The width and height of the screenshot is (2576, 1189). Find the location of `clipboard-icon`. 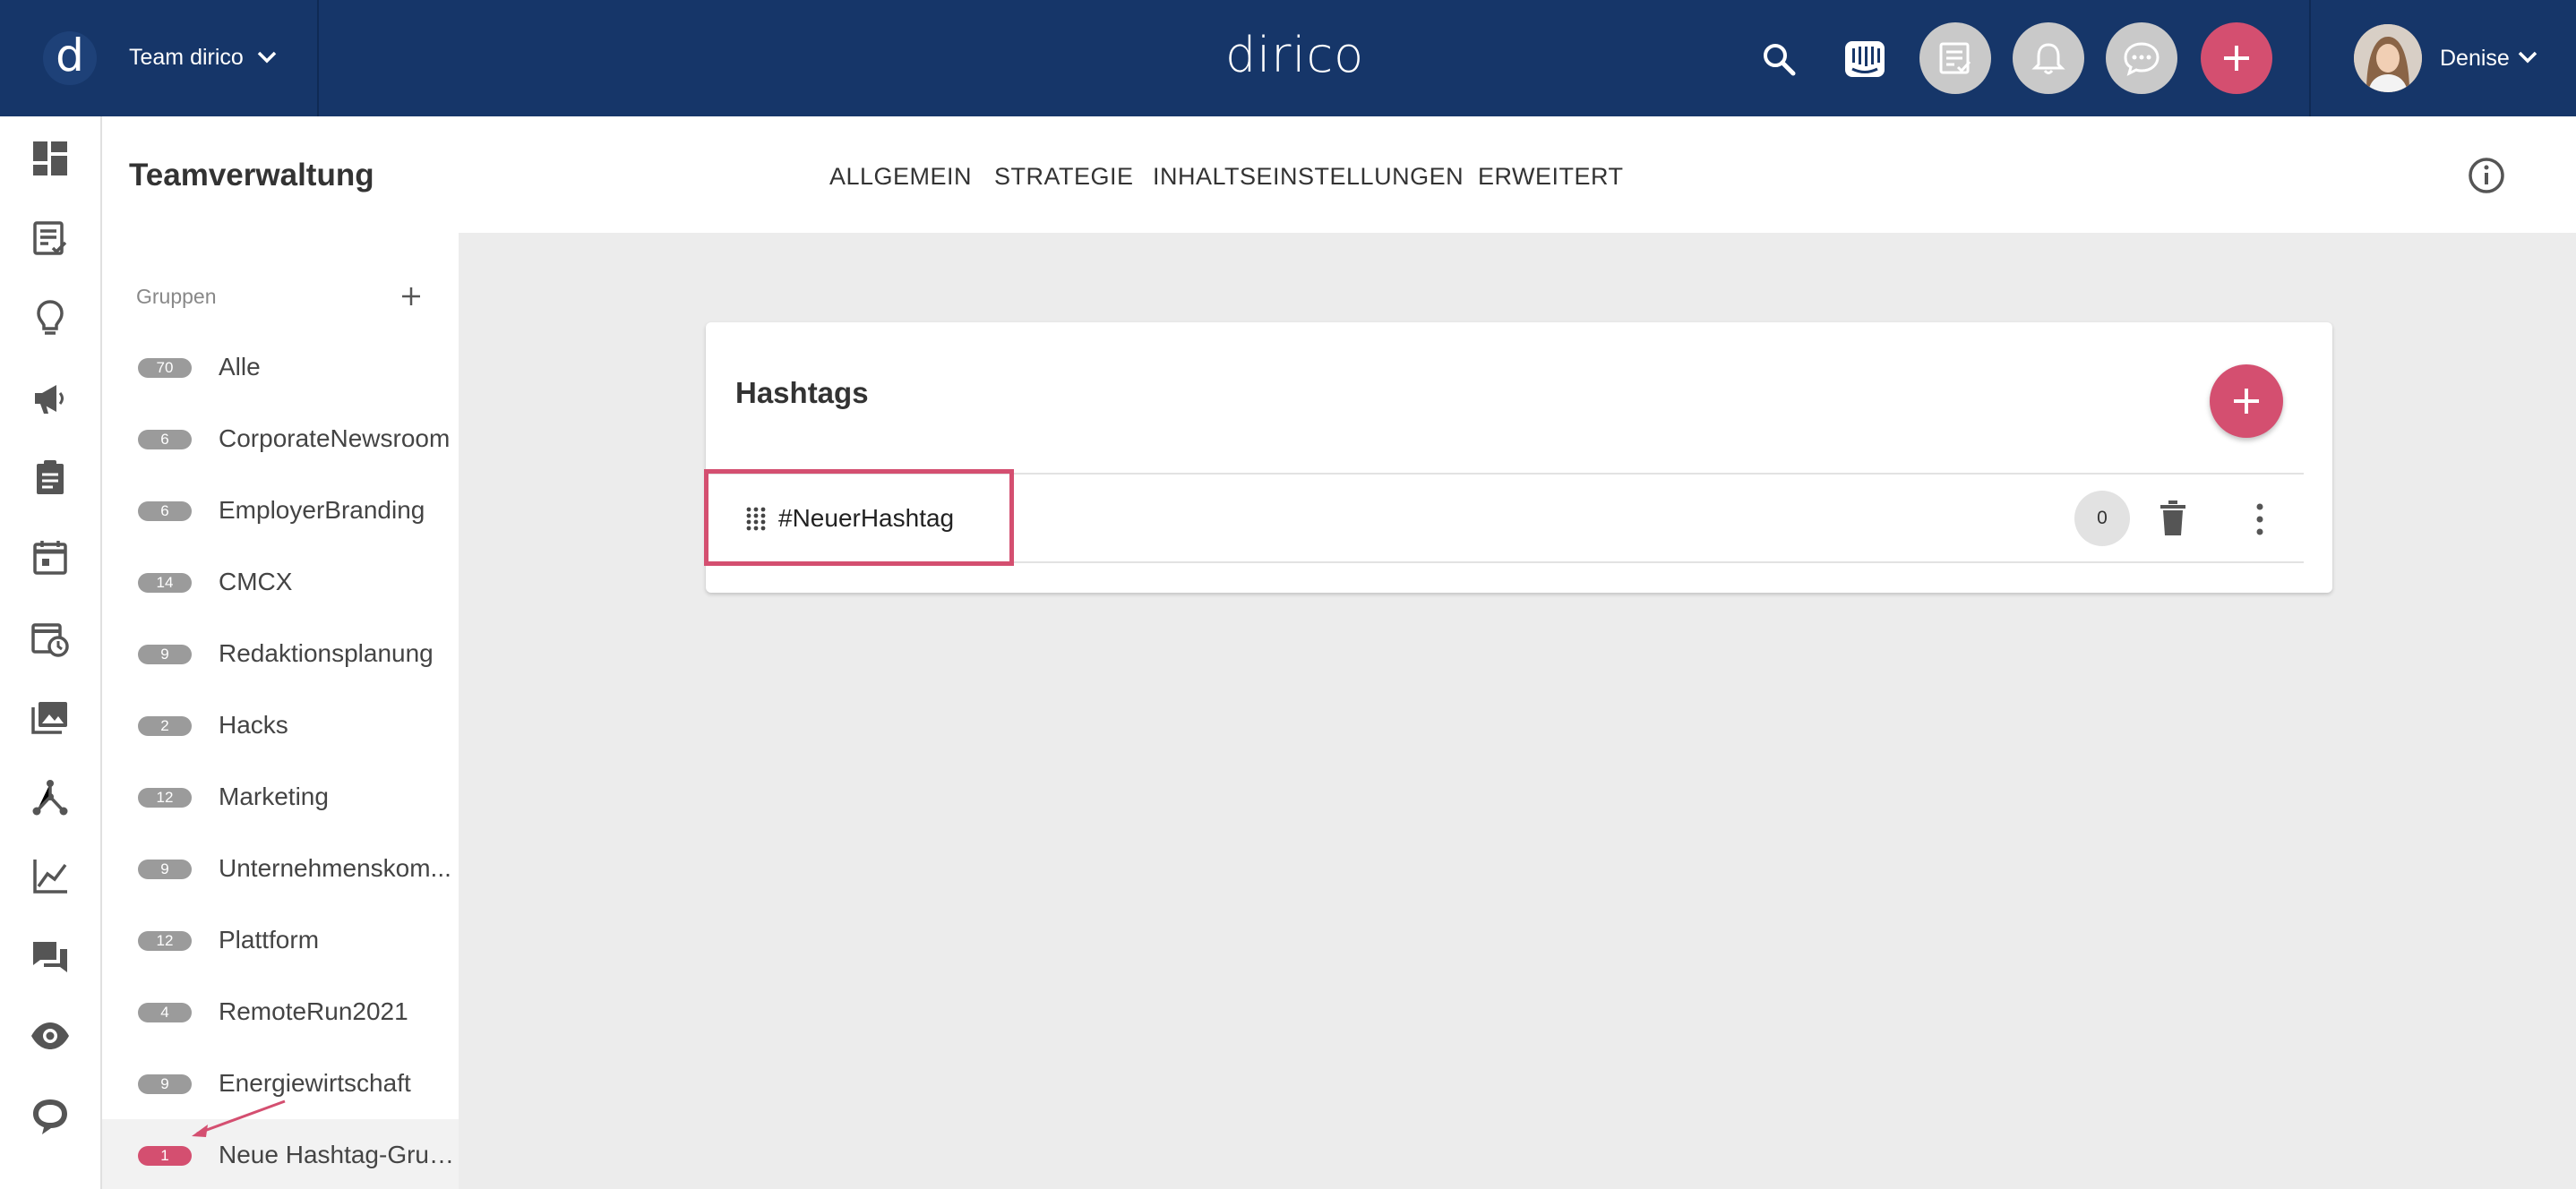

clipboard-icon is located at coordinates (50, 477).